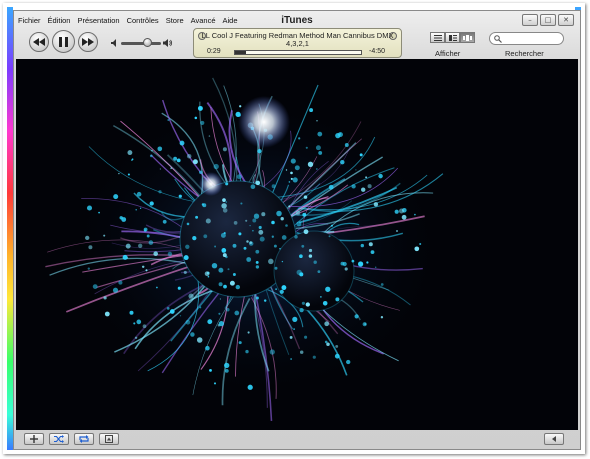 Image resolution: width=590 pixels, height=459 pixels. I want to click on volume-low-icon, so click(113, 43).